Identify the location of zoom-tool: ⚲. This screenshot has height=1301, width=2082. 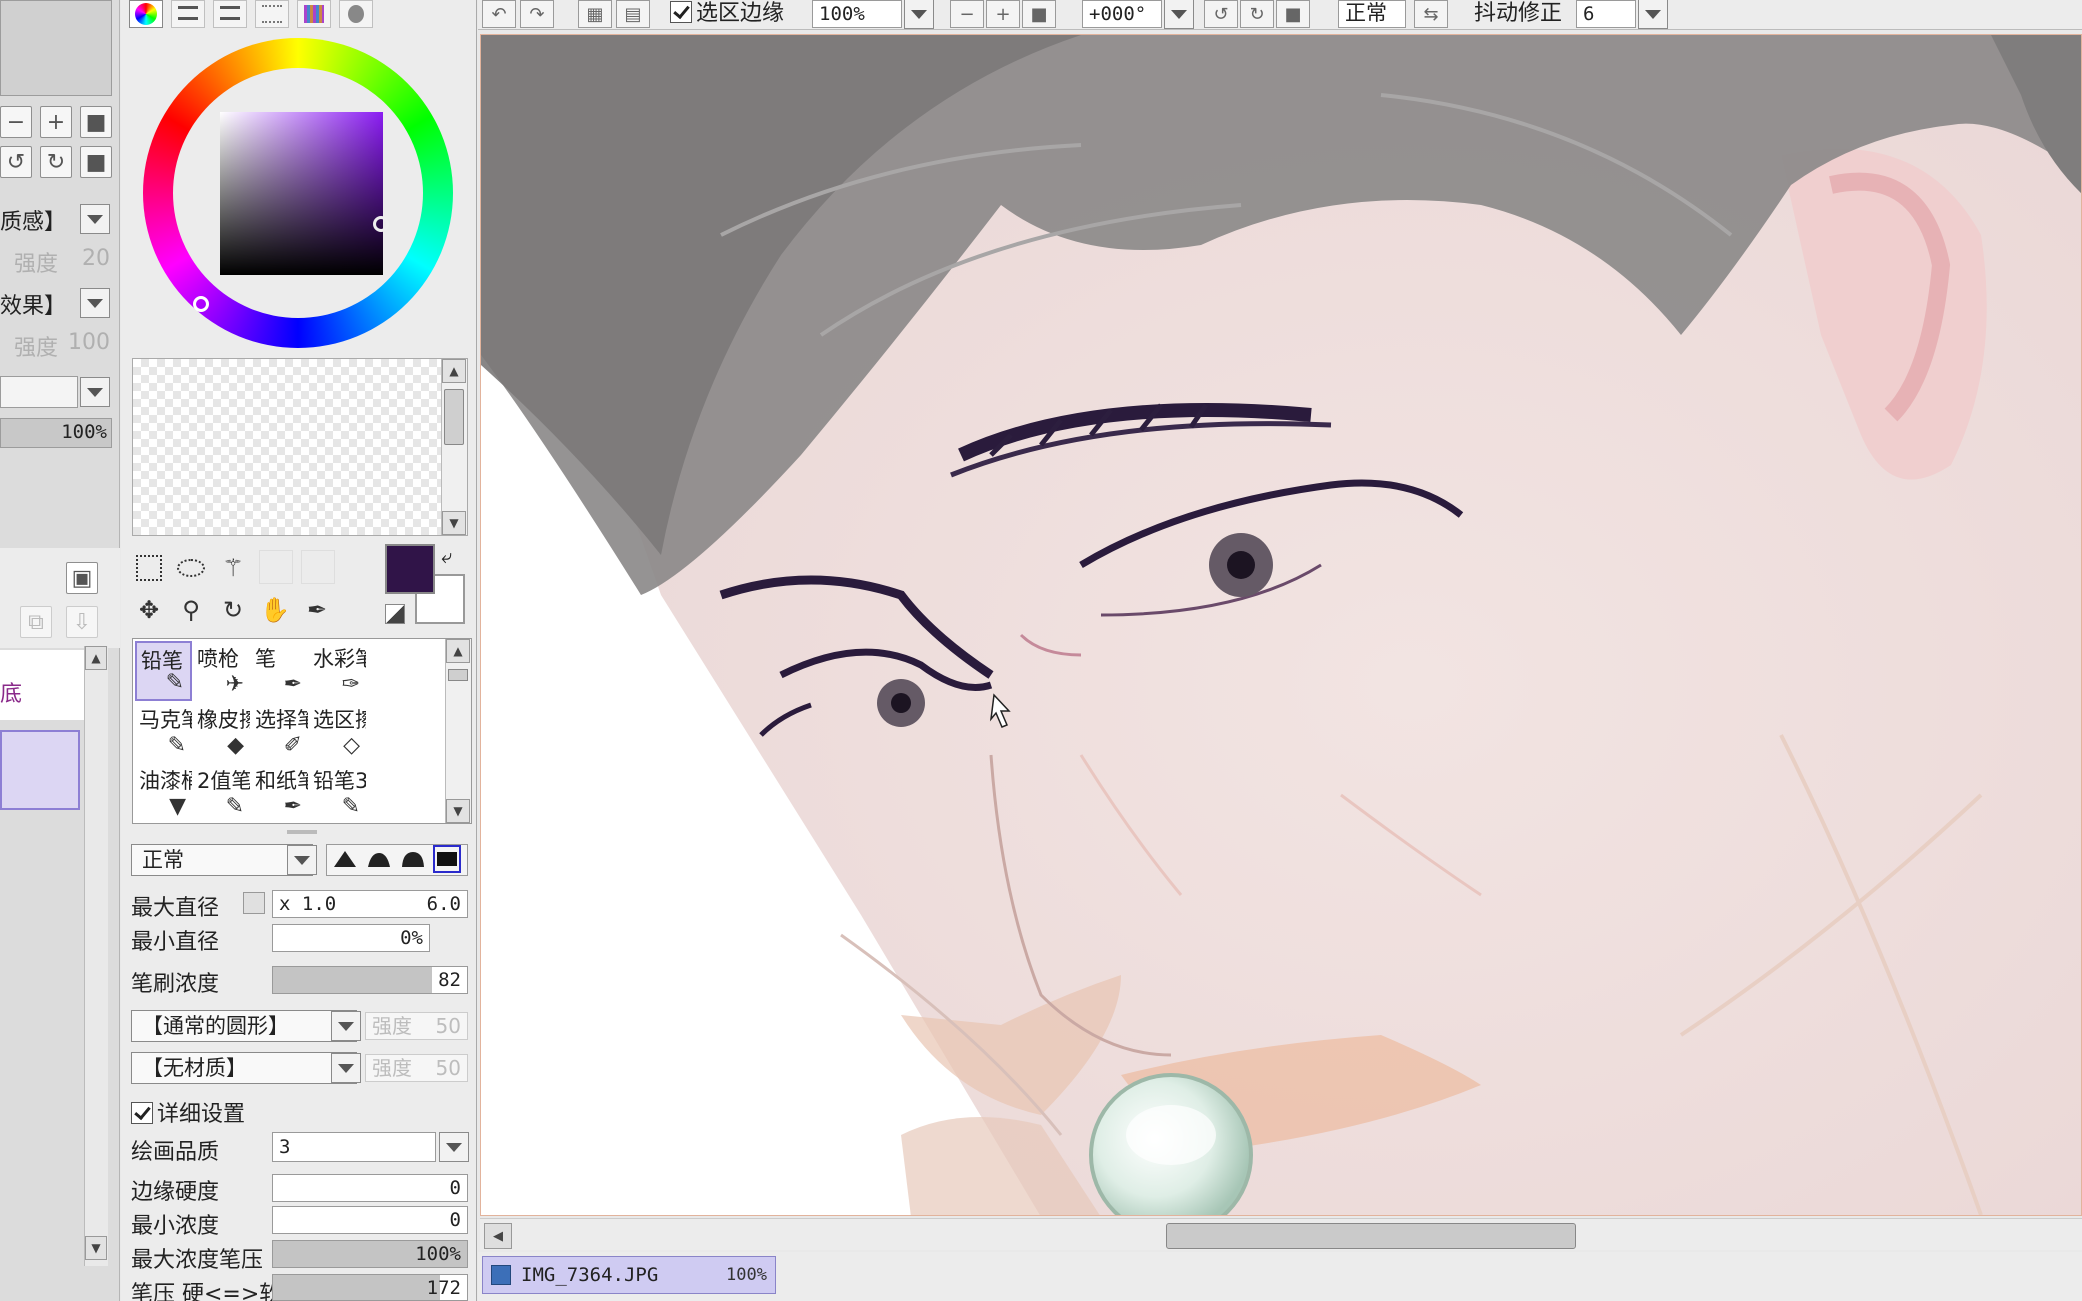
(191, 610).